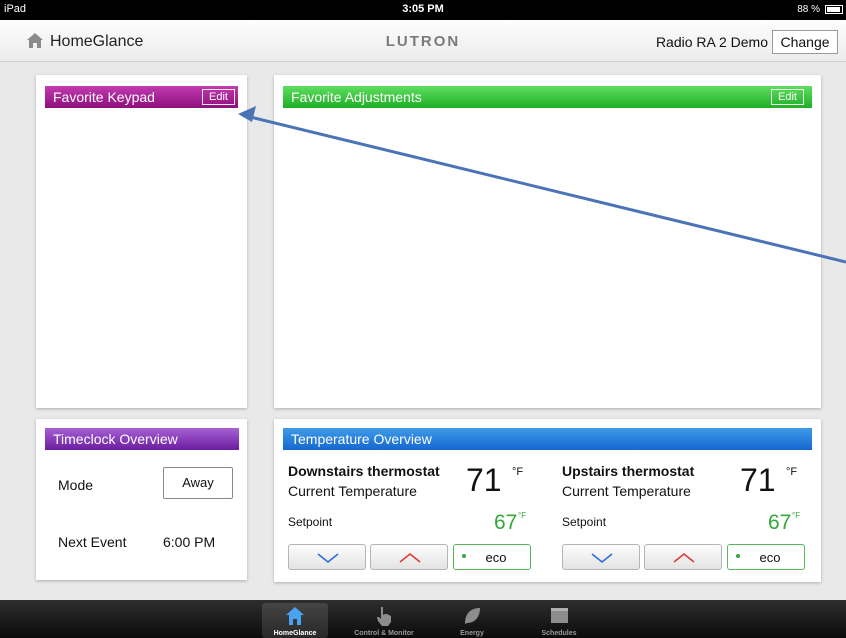 The width and height of the screenshot is (846, 638). Describe the element at coordinates (787, 97) in the screenshot. I see `favorite-adjustments-edit-button: Edit` at that location.